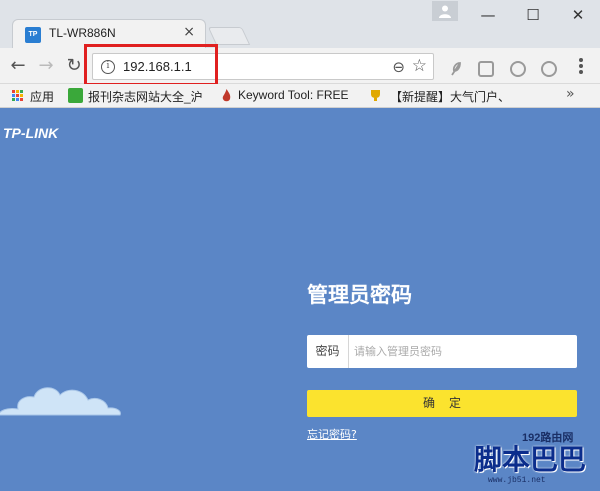 This screenshot has height=491, width=600. Describe the element at coordinates (486, 69) in the screenshot. I see `extension-shield-icon` at that location.